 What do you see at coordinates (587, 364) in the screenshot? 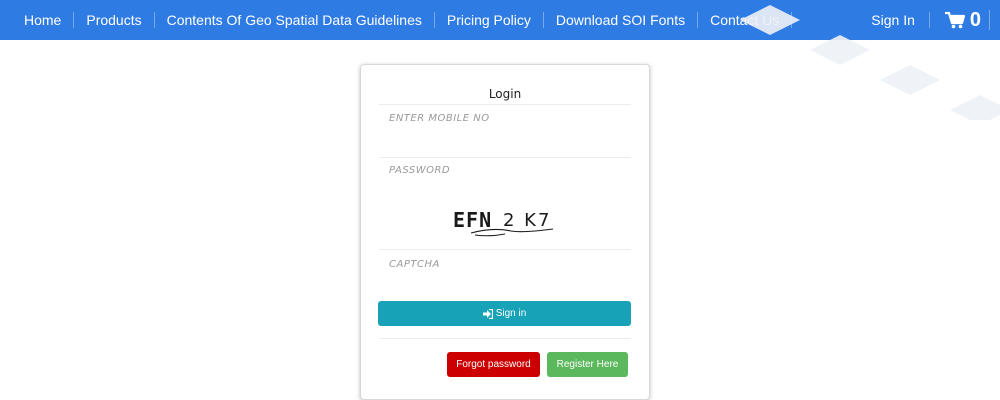
I see `register-button: Register Here` at bounding box center [587, 364].